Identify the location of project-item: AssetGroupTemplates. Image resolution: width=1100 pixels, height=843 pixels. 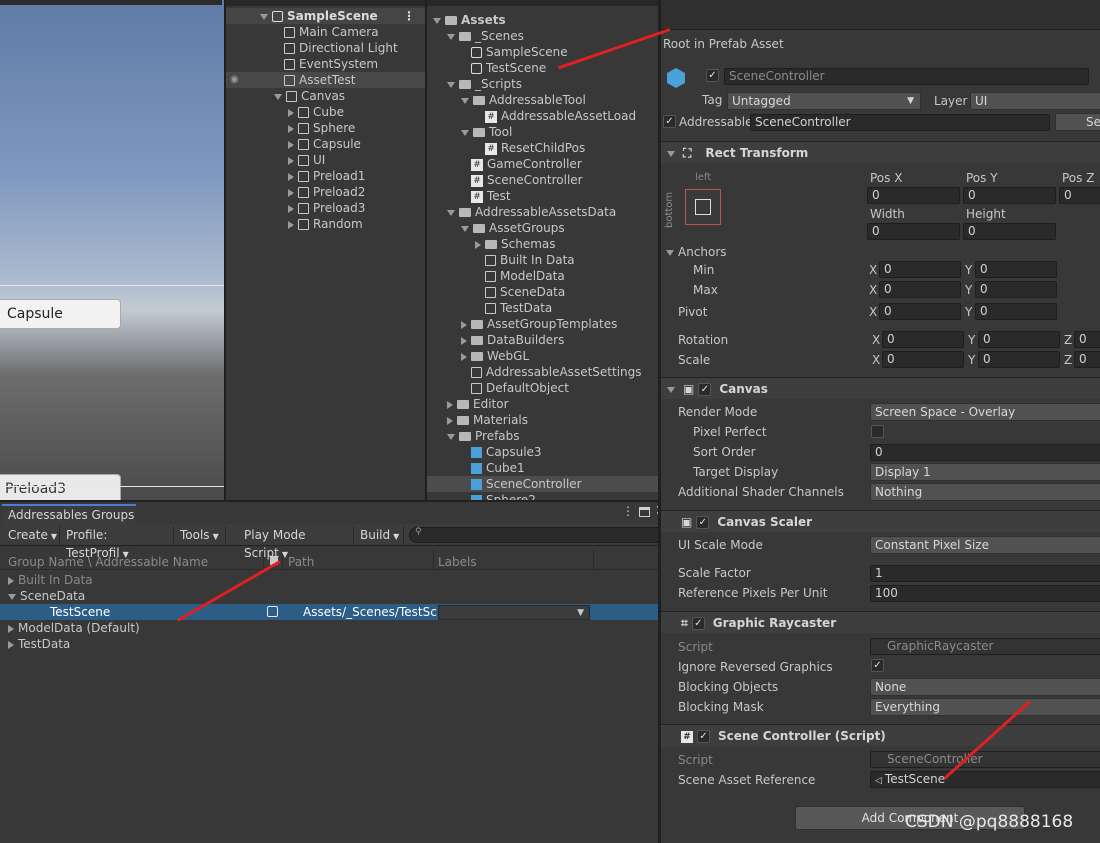
(542, 324).